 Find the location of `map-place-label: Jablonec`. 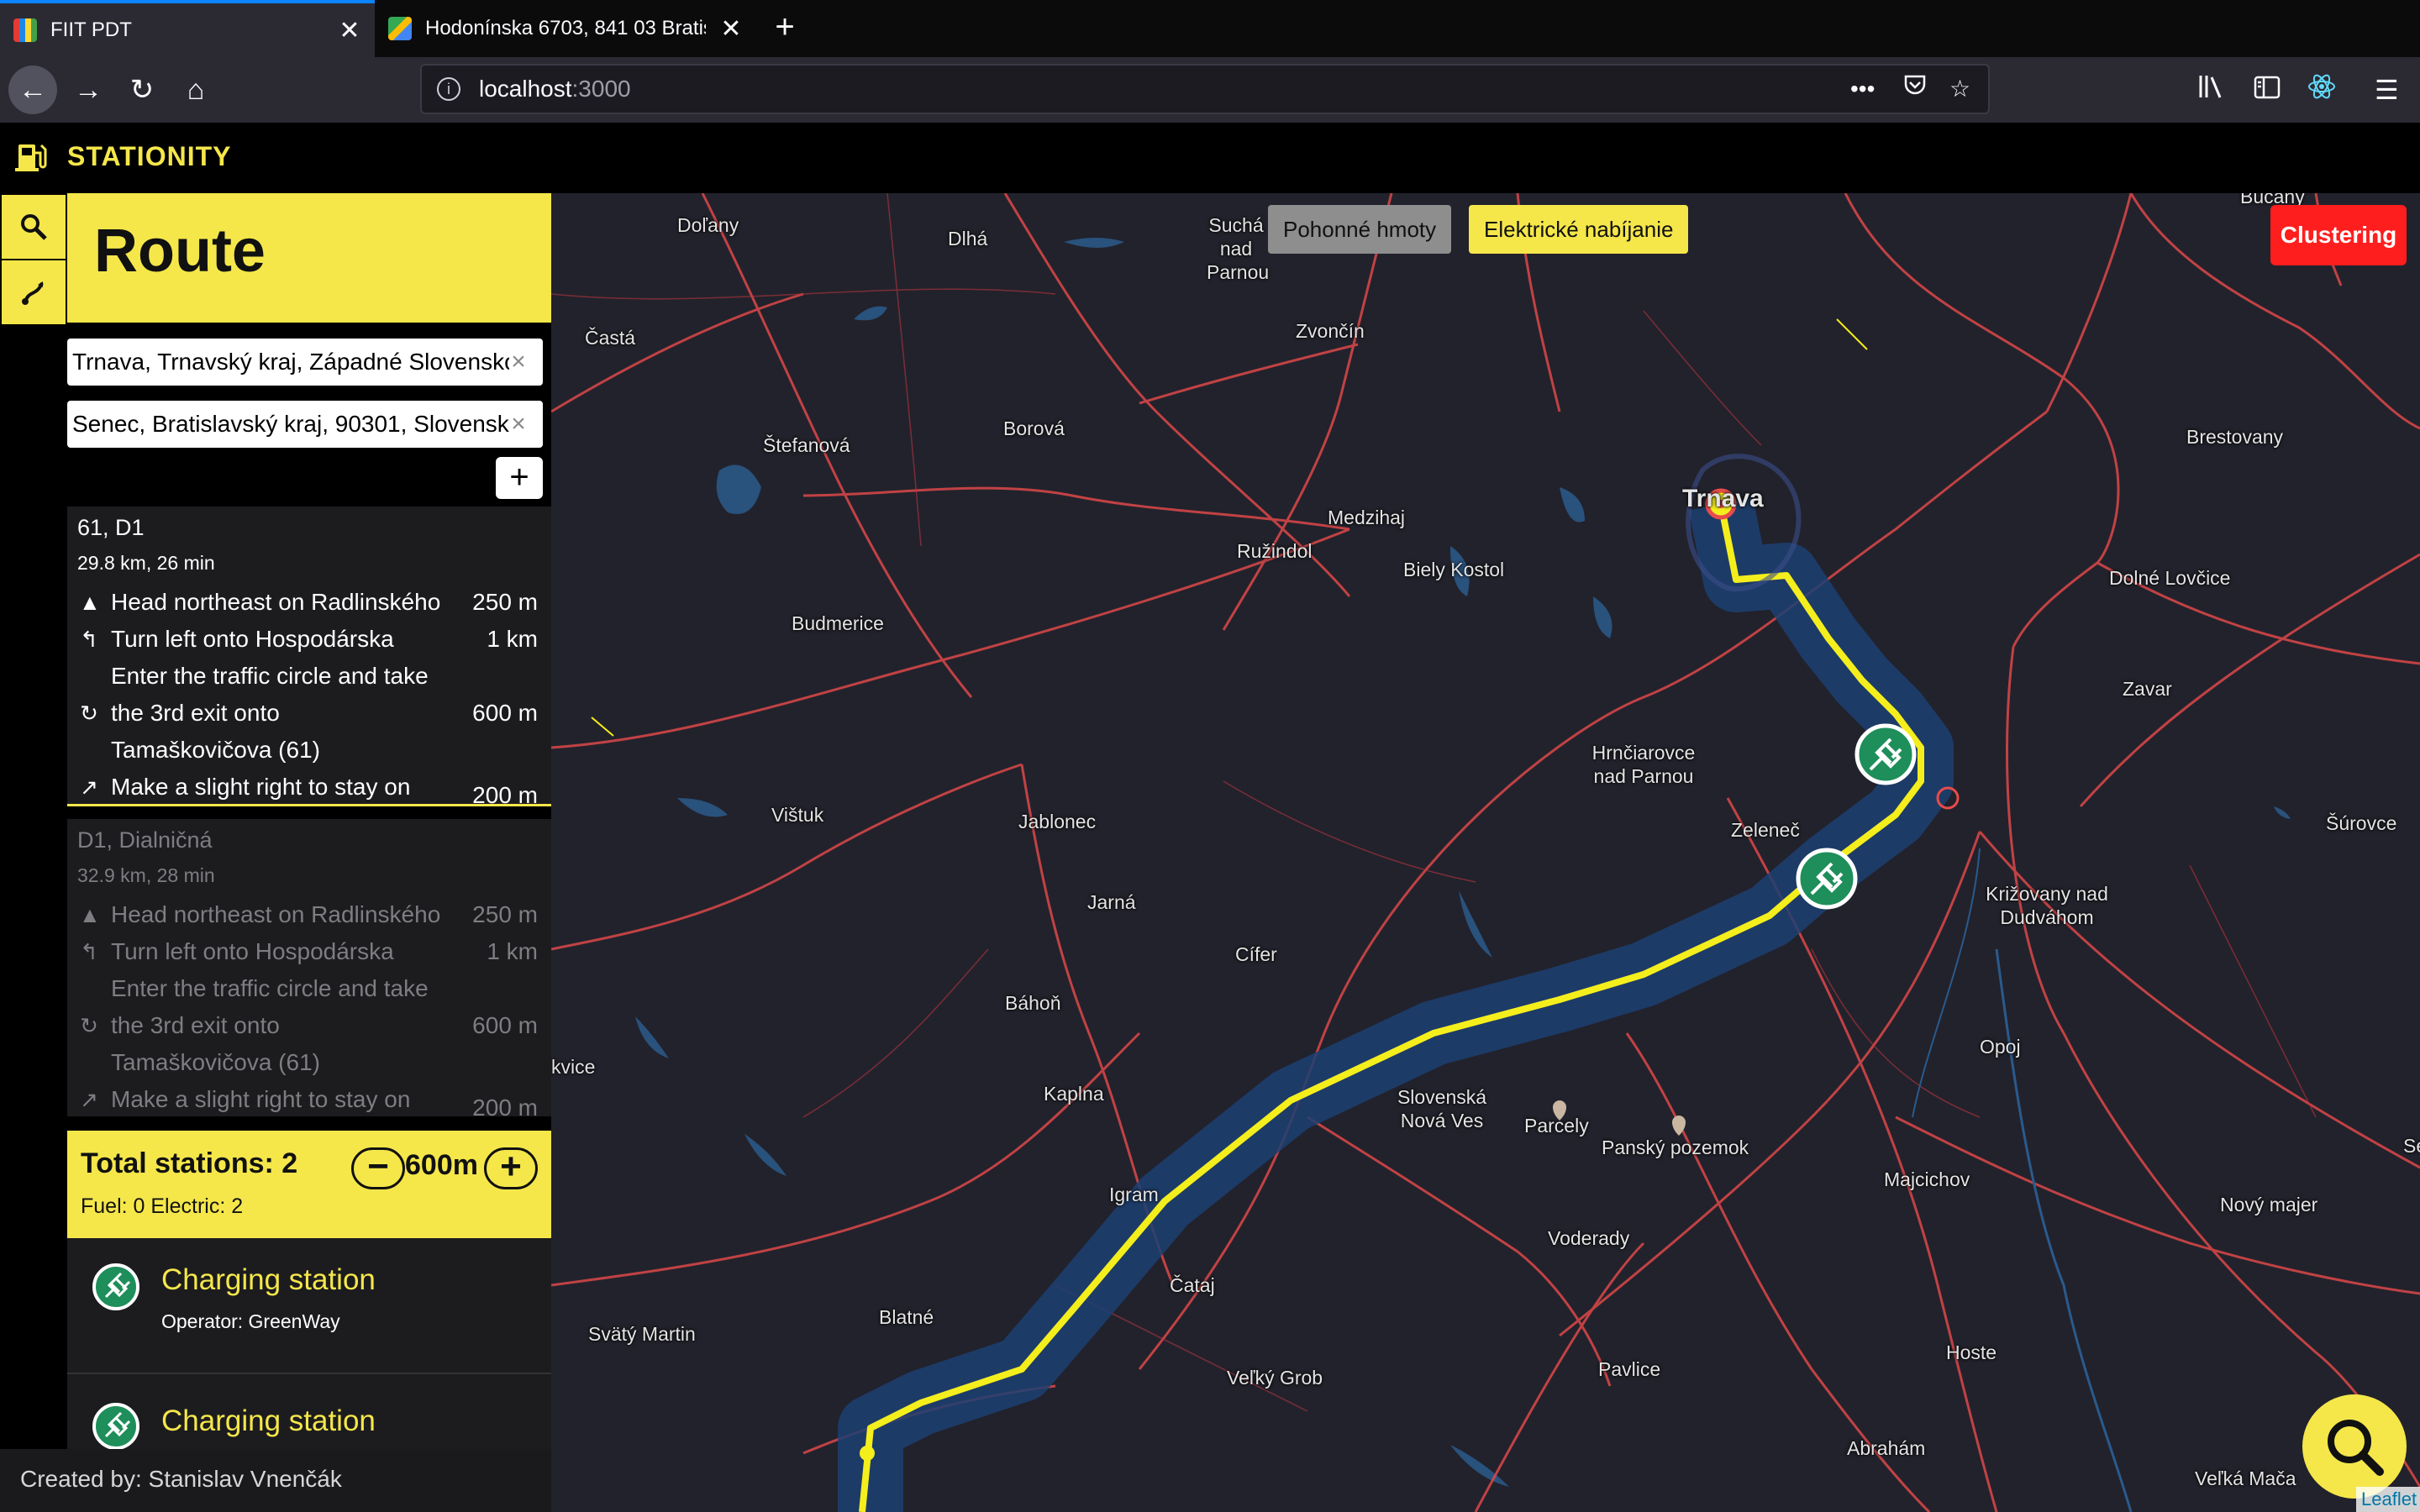

map-place-label: Jablonec is located at coordinates (1057, 821).